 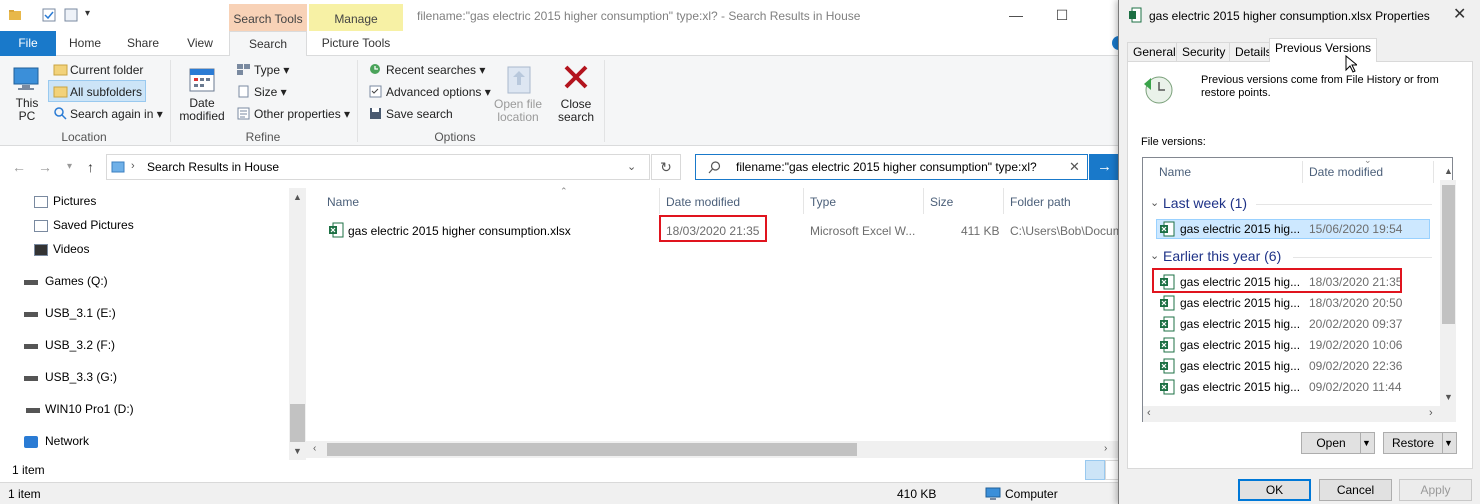 What do you see at coordinates (1064, 231) in the screenshot?
I see `file-folder-path: C:\Users\Bob\Docum` at bounding box center [1064, 231].